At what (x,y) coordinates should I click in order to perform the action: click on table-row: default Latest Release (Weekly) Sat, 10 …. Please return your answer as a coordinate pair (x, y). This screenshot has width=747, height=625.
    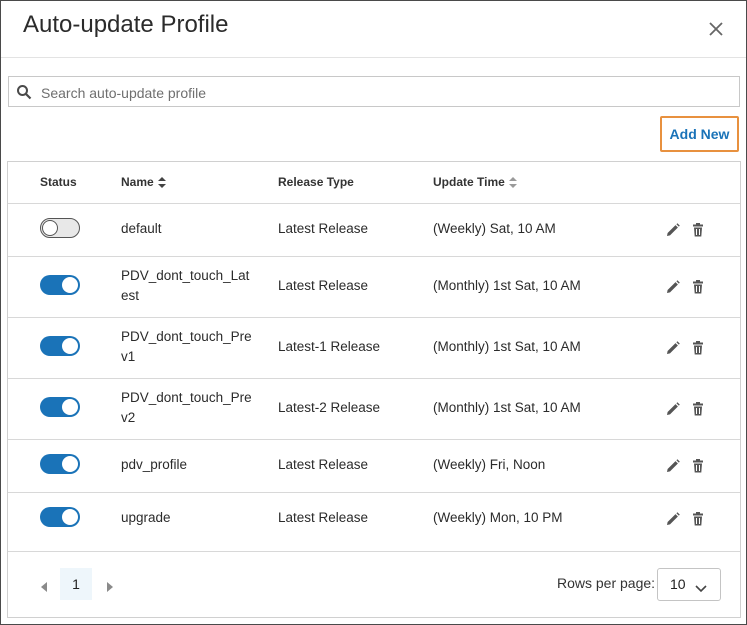
    Looking at the image, I should click on (374, 230).